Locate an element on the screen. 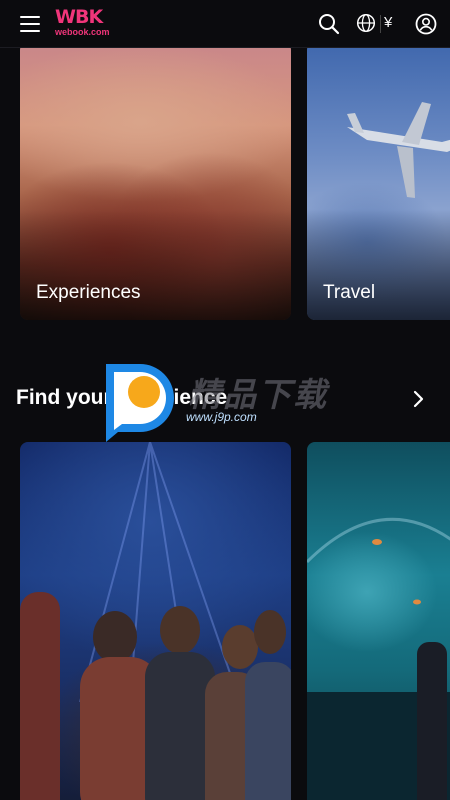 Image resolution: width=450 pixels, height=800 pixels. experience-image-aquarium is located at coordinates (378, 621).